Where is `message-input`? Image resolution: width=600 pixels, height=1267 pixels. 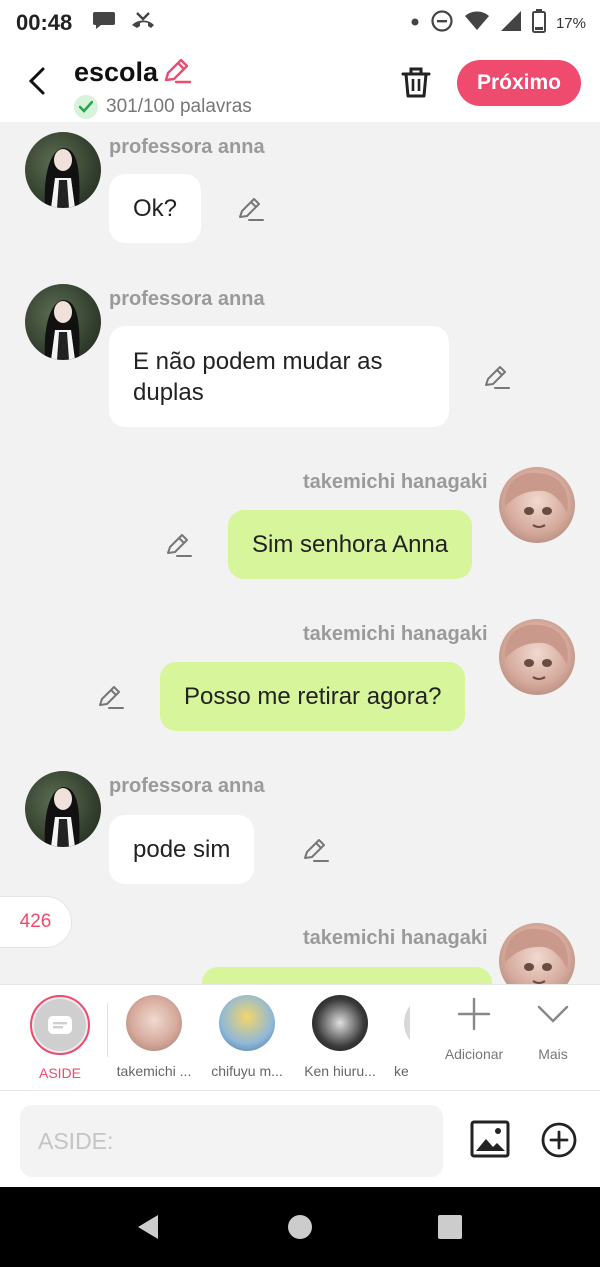 message-input is located at coordinates (231, 1141).